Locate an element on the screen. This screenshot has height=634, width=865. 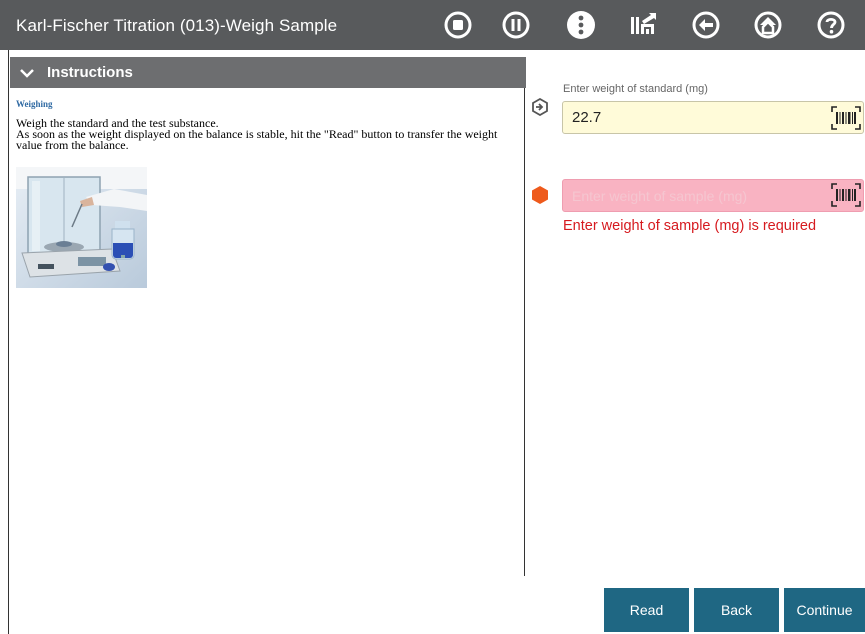
current-field-arrow-icon is located at coordinates (540, 107).